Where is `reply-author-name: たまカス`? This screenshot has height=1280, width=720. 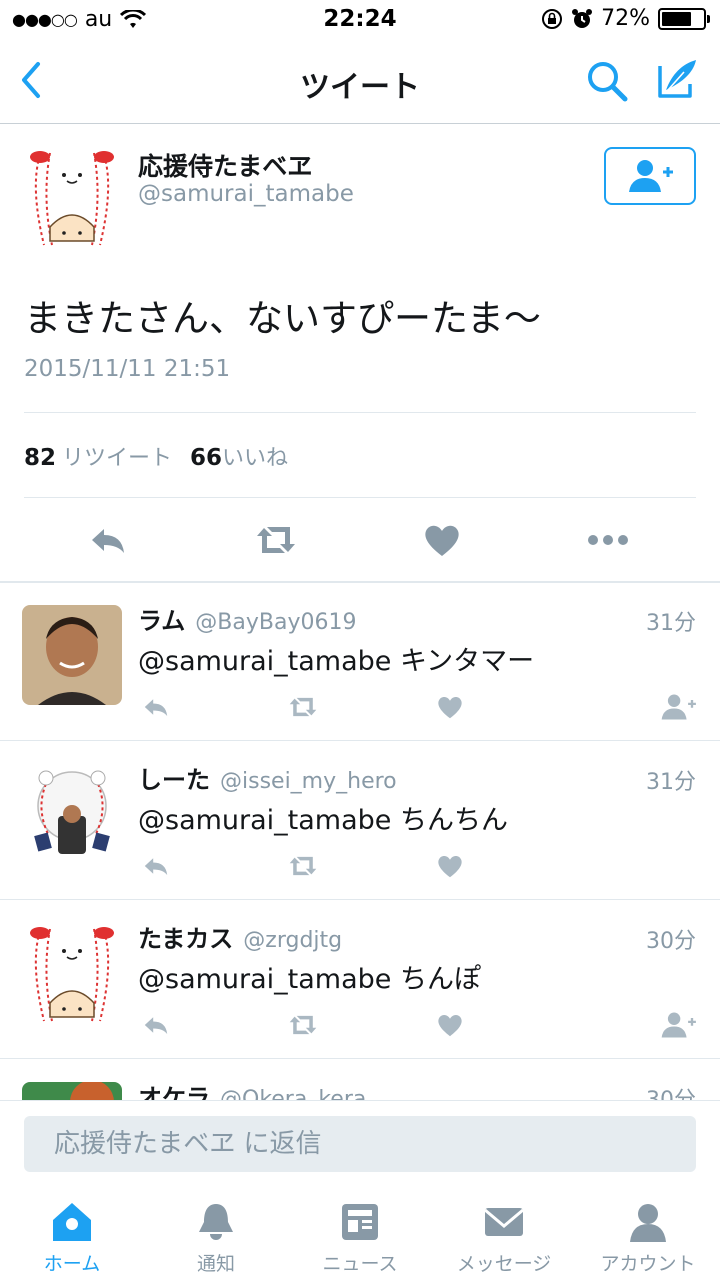 reply-author-name: たまカス is located at coordinates (185, 939).